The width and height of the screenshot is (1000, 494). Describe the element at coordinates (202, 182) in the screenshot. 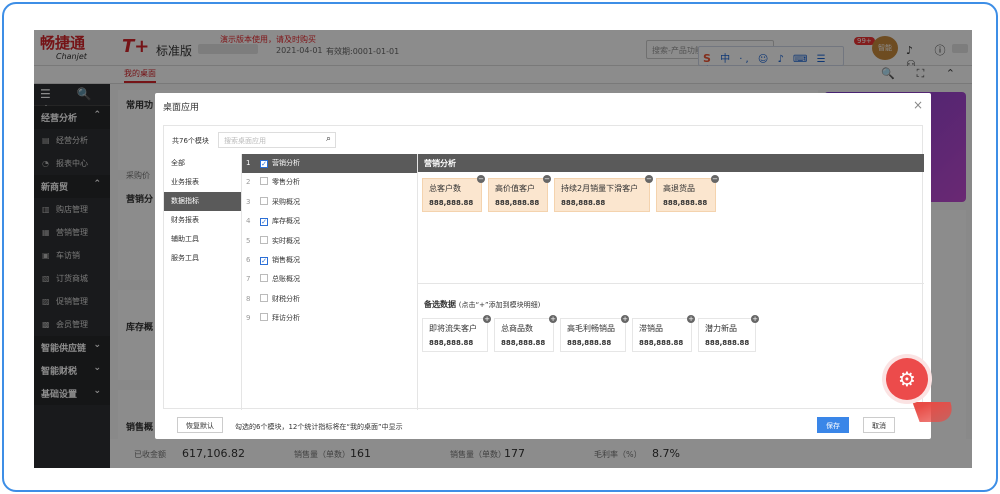

I see `category-item: 业务报表` at that location.